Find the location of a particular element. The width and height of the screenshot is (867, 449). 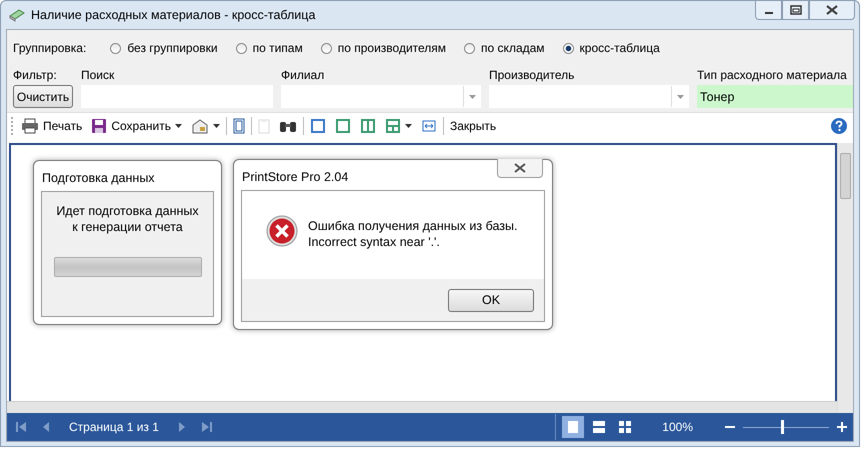

field-label: Производитель is located at coordinates (532, 75).